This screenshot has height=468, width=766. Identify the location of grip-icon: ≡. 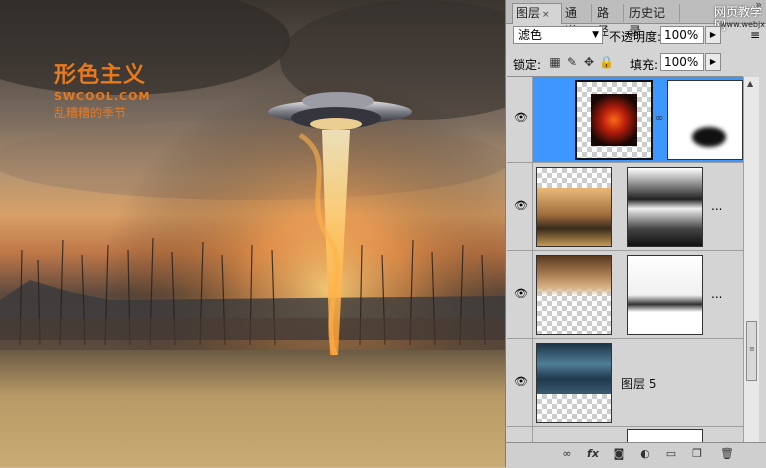
(752, 349).